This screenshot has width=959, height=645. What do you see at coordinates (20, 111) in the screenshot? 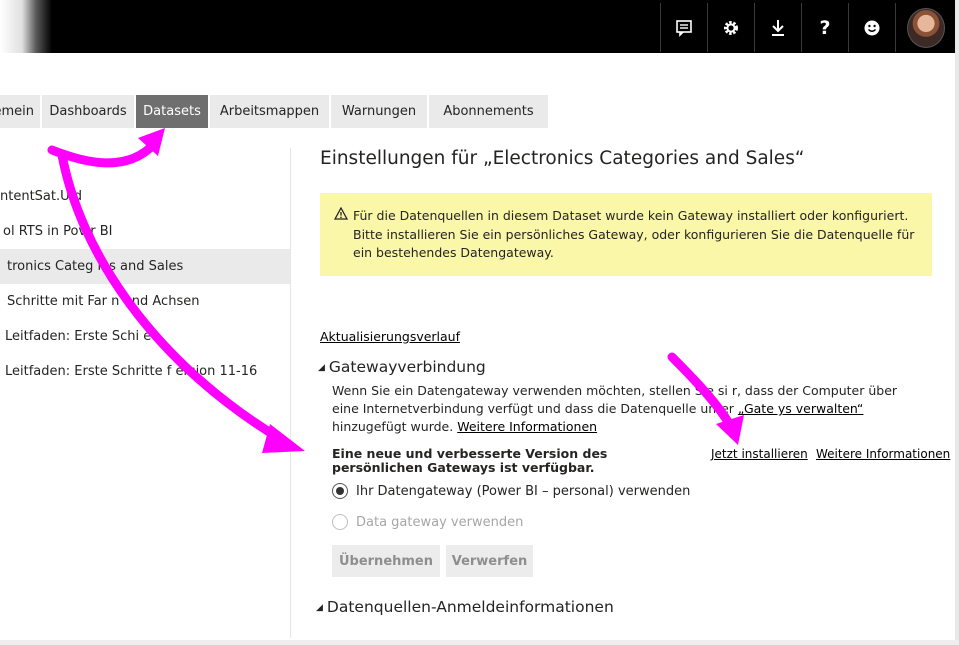
I see `tab-general: emein` at bounding box center [20, 111].